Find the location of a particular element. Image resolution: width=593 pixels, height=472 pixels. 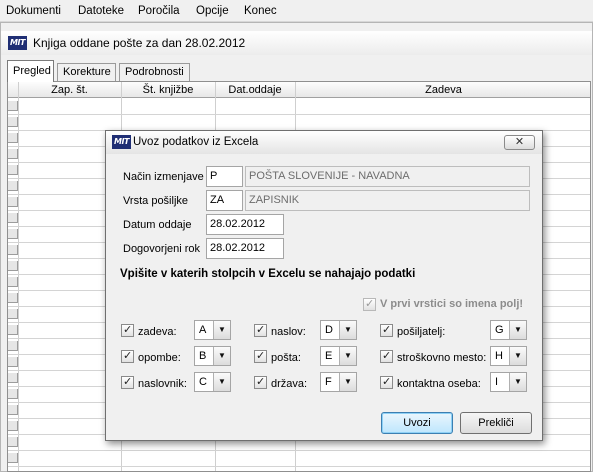

first-row-names-checkbox: ✓ is located at coordinates (369, 304).